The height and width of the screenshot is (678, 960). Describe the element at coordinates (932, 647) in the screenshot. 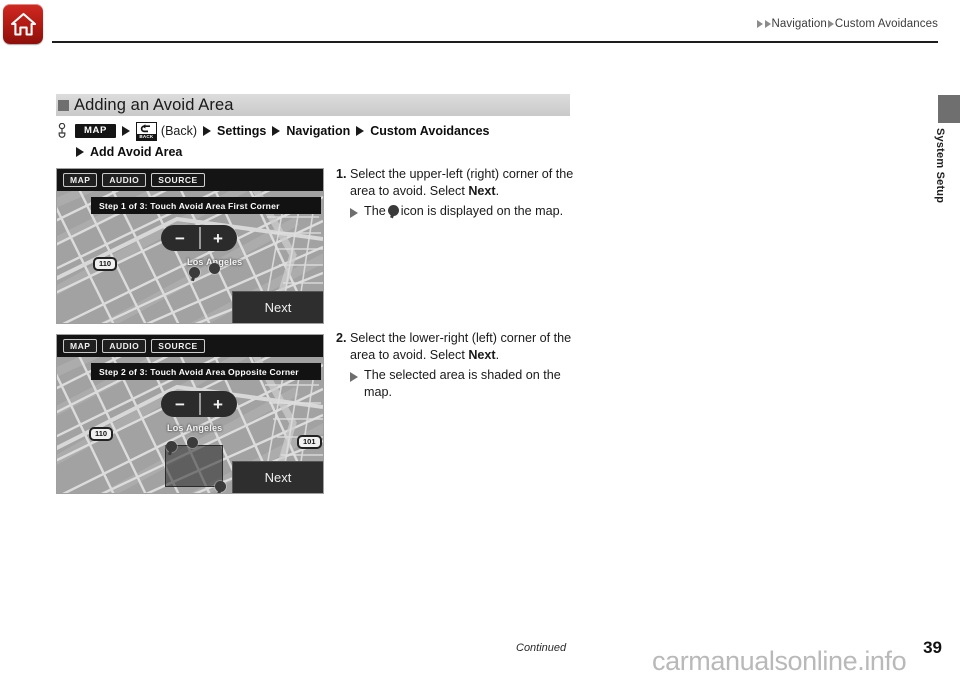

I see `page-number: 39` at that location.